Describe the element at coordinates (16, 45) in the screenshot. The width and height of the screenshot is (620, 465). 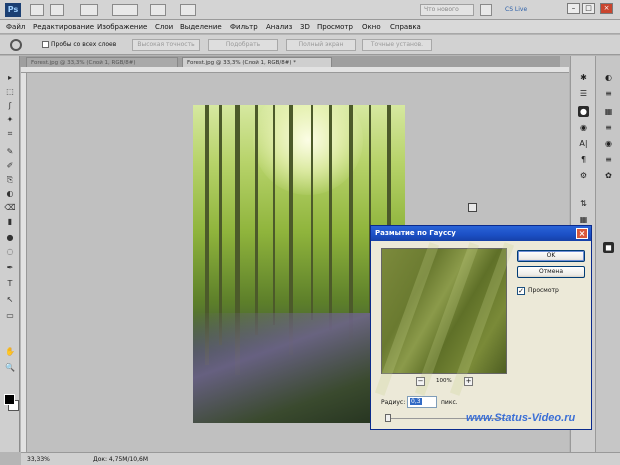
I see `current-tool-icon` at that location.